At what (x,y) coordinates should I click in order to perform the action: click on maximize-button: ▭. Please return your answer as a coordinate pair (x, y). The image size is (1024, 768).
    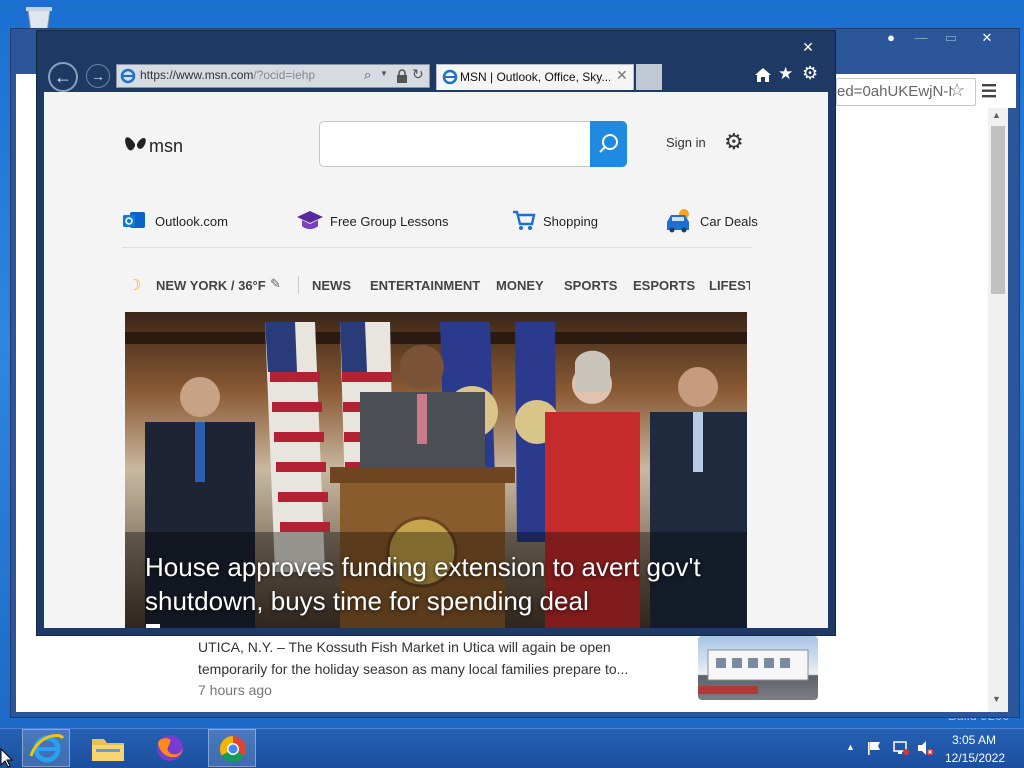
    Looking at the image, I should click on (951, 38).